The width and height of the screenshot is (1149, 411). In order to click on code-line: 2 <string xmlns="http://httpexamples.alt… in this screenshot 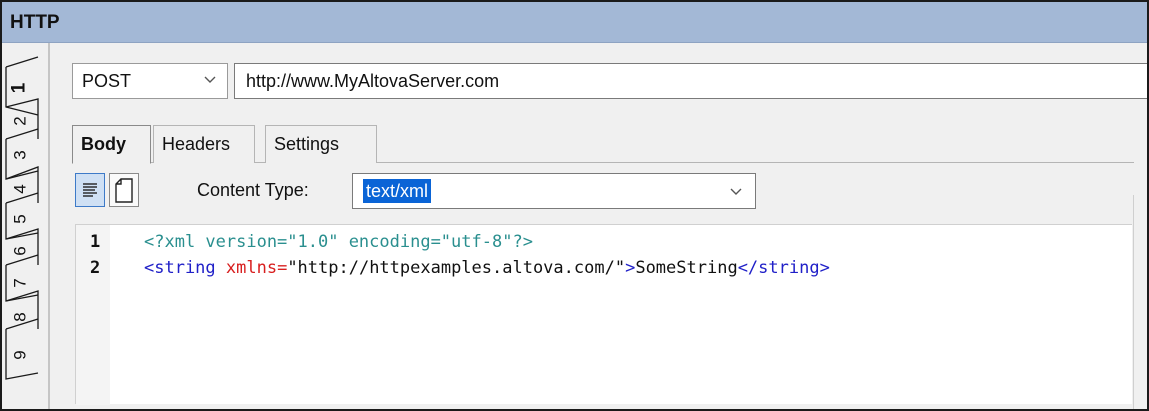, I will do `click(601, 271)`.